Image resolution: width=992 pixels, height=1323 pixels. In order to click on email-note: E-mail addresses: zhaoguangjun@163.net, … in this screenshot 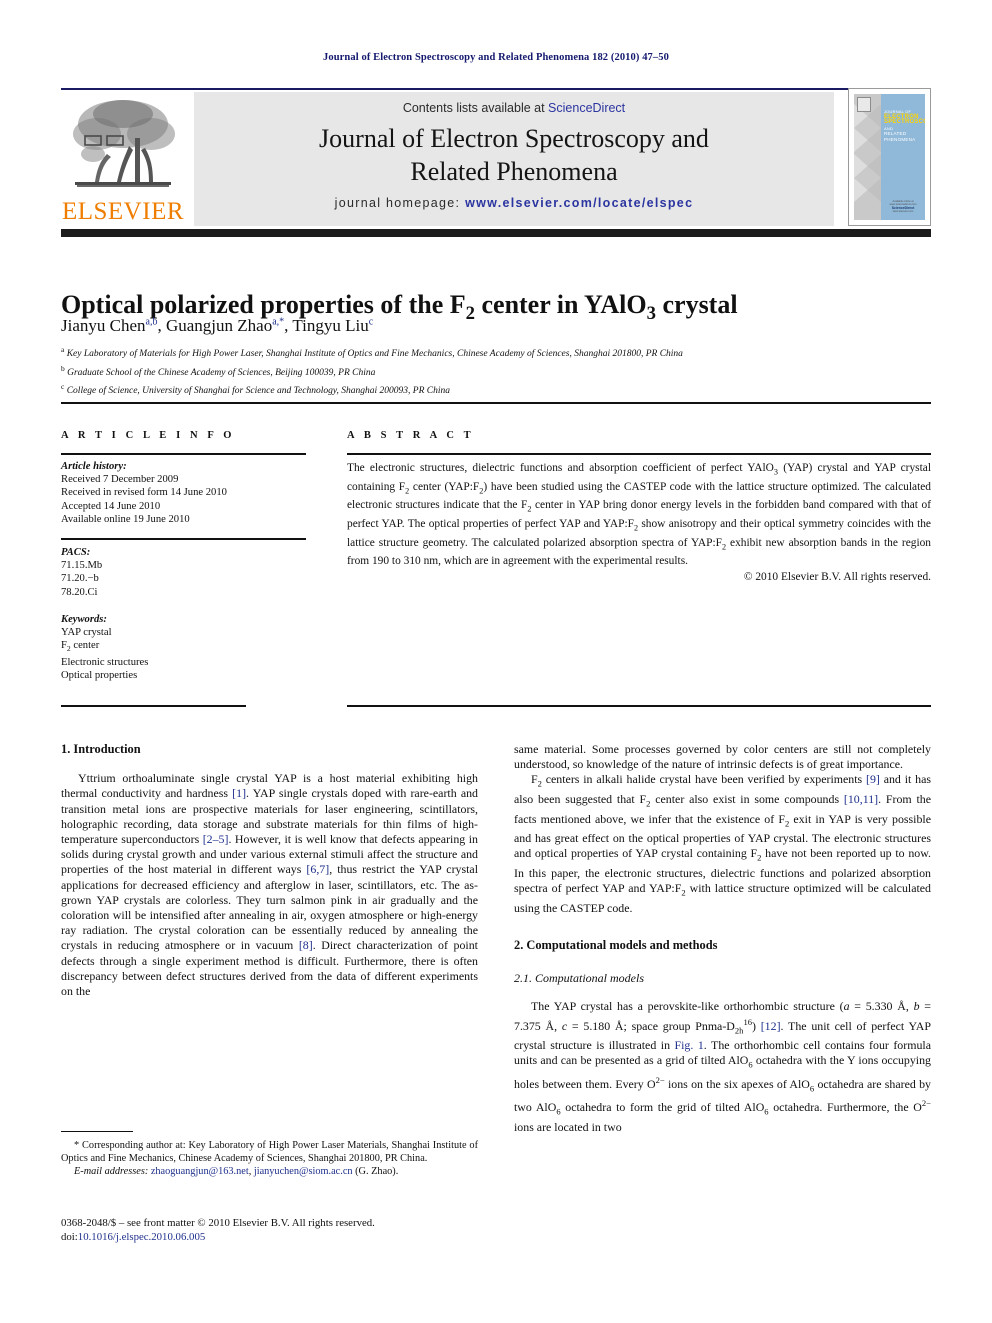, I will do `click(236, 1171)`.